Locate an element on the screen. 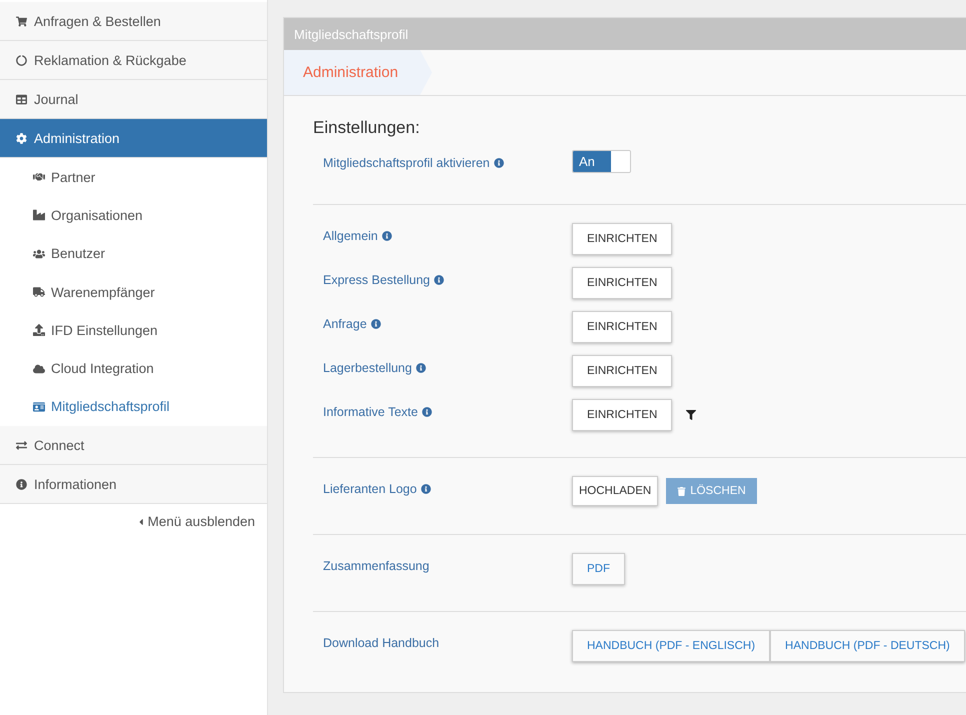 The height and width of the screenshot is (715, 966). sidebar-item: Administration is located at coordinates (133, 138).